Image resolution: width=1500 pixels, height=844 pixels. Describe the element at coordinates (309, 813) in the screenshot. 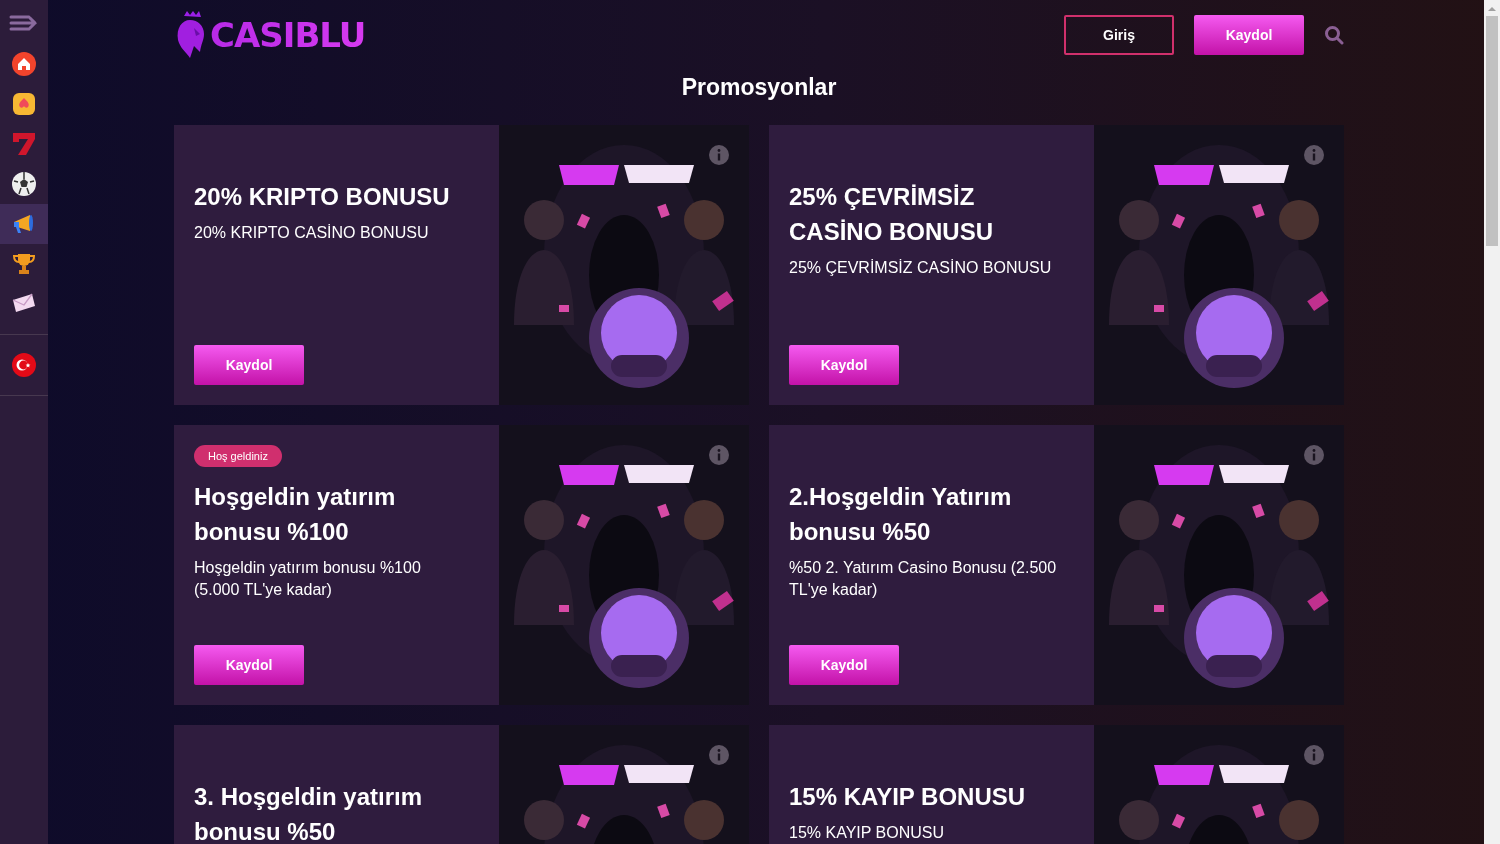

I see `promotion-title: 3. Hoşgeldin yatırım bonusu %50` at that location.